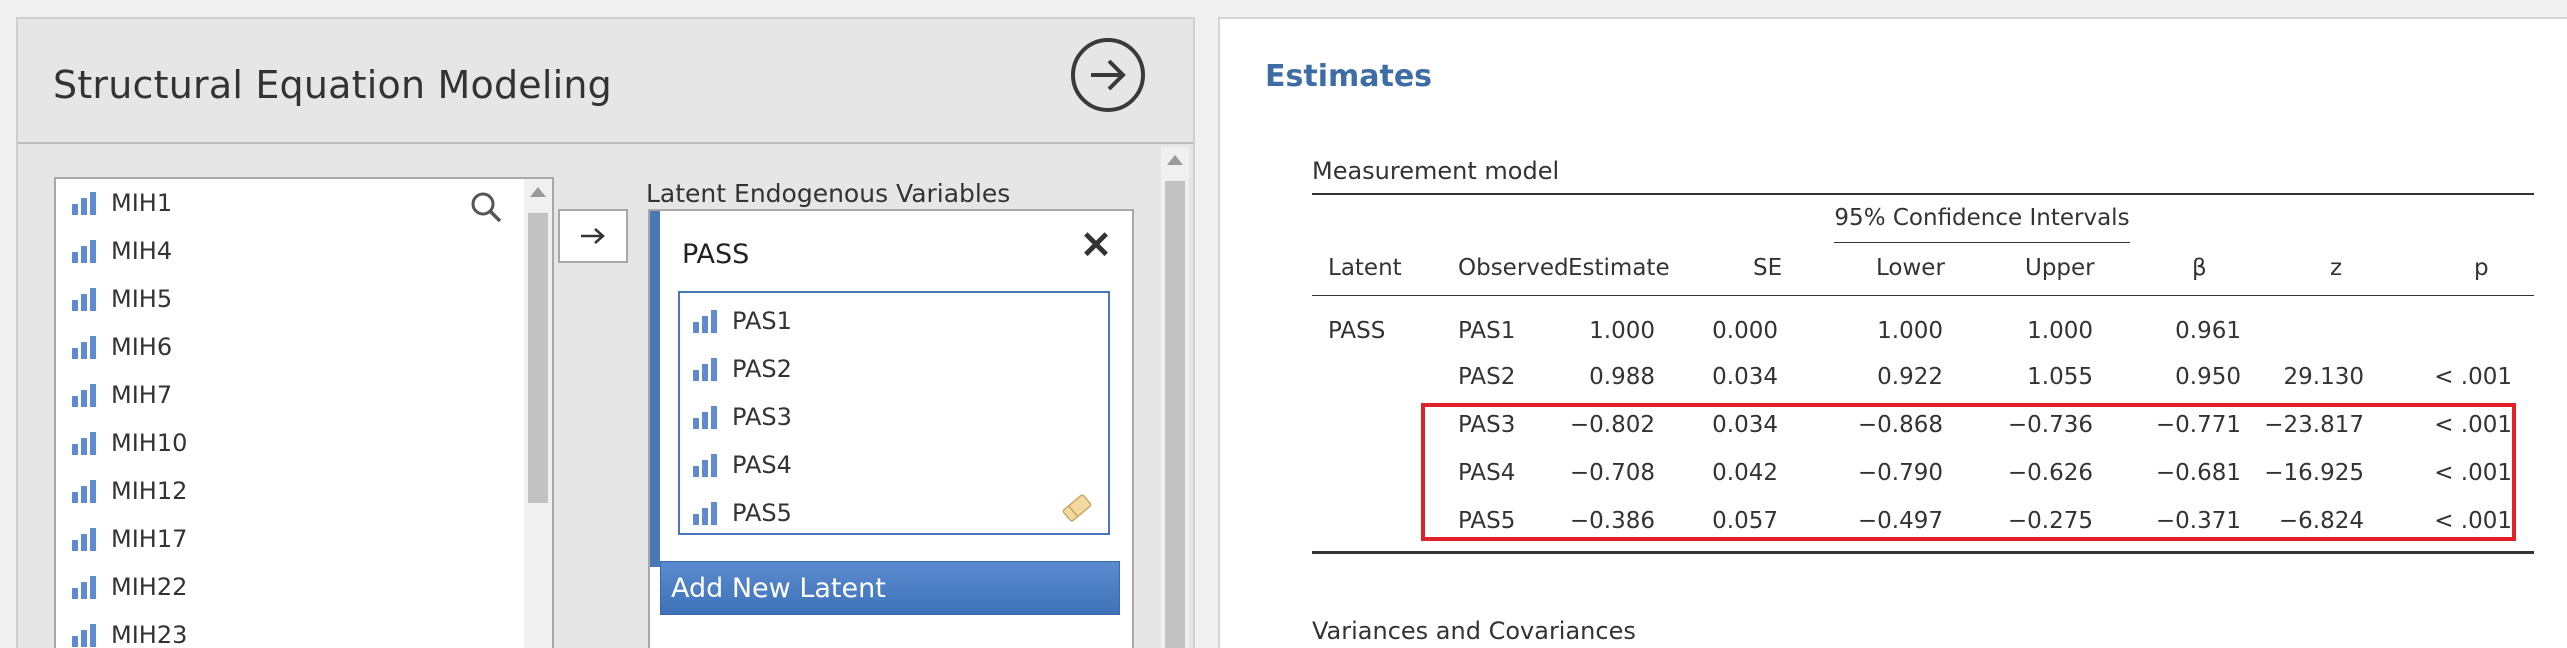  Describe the element at coordinates (1365, 268) in the screenshot. I see `col-header-latent: Latent` at that location.